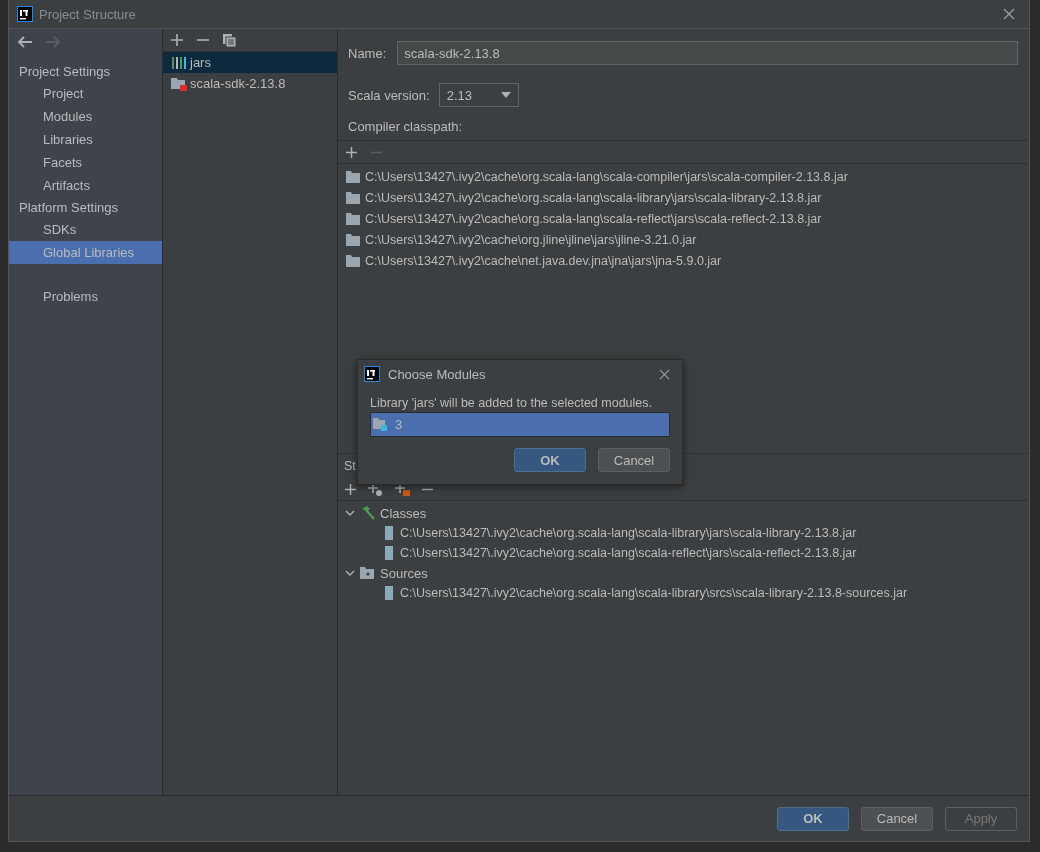 The height and width of the screenshot is (852, 1040). Describe the element at coordinates (628, 553) in the screenshot. I see `tree-item: C:\Users\13427\.ivy2\cache\org.scala-lang\scala-reflect\jars\scala-reflect-2.13.8.jar` at that location.